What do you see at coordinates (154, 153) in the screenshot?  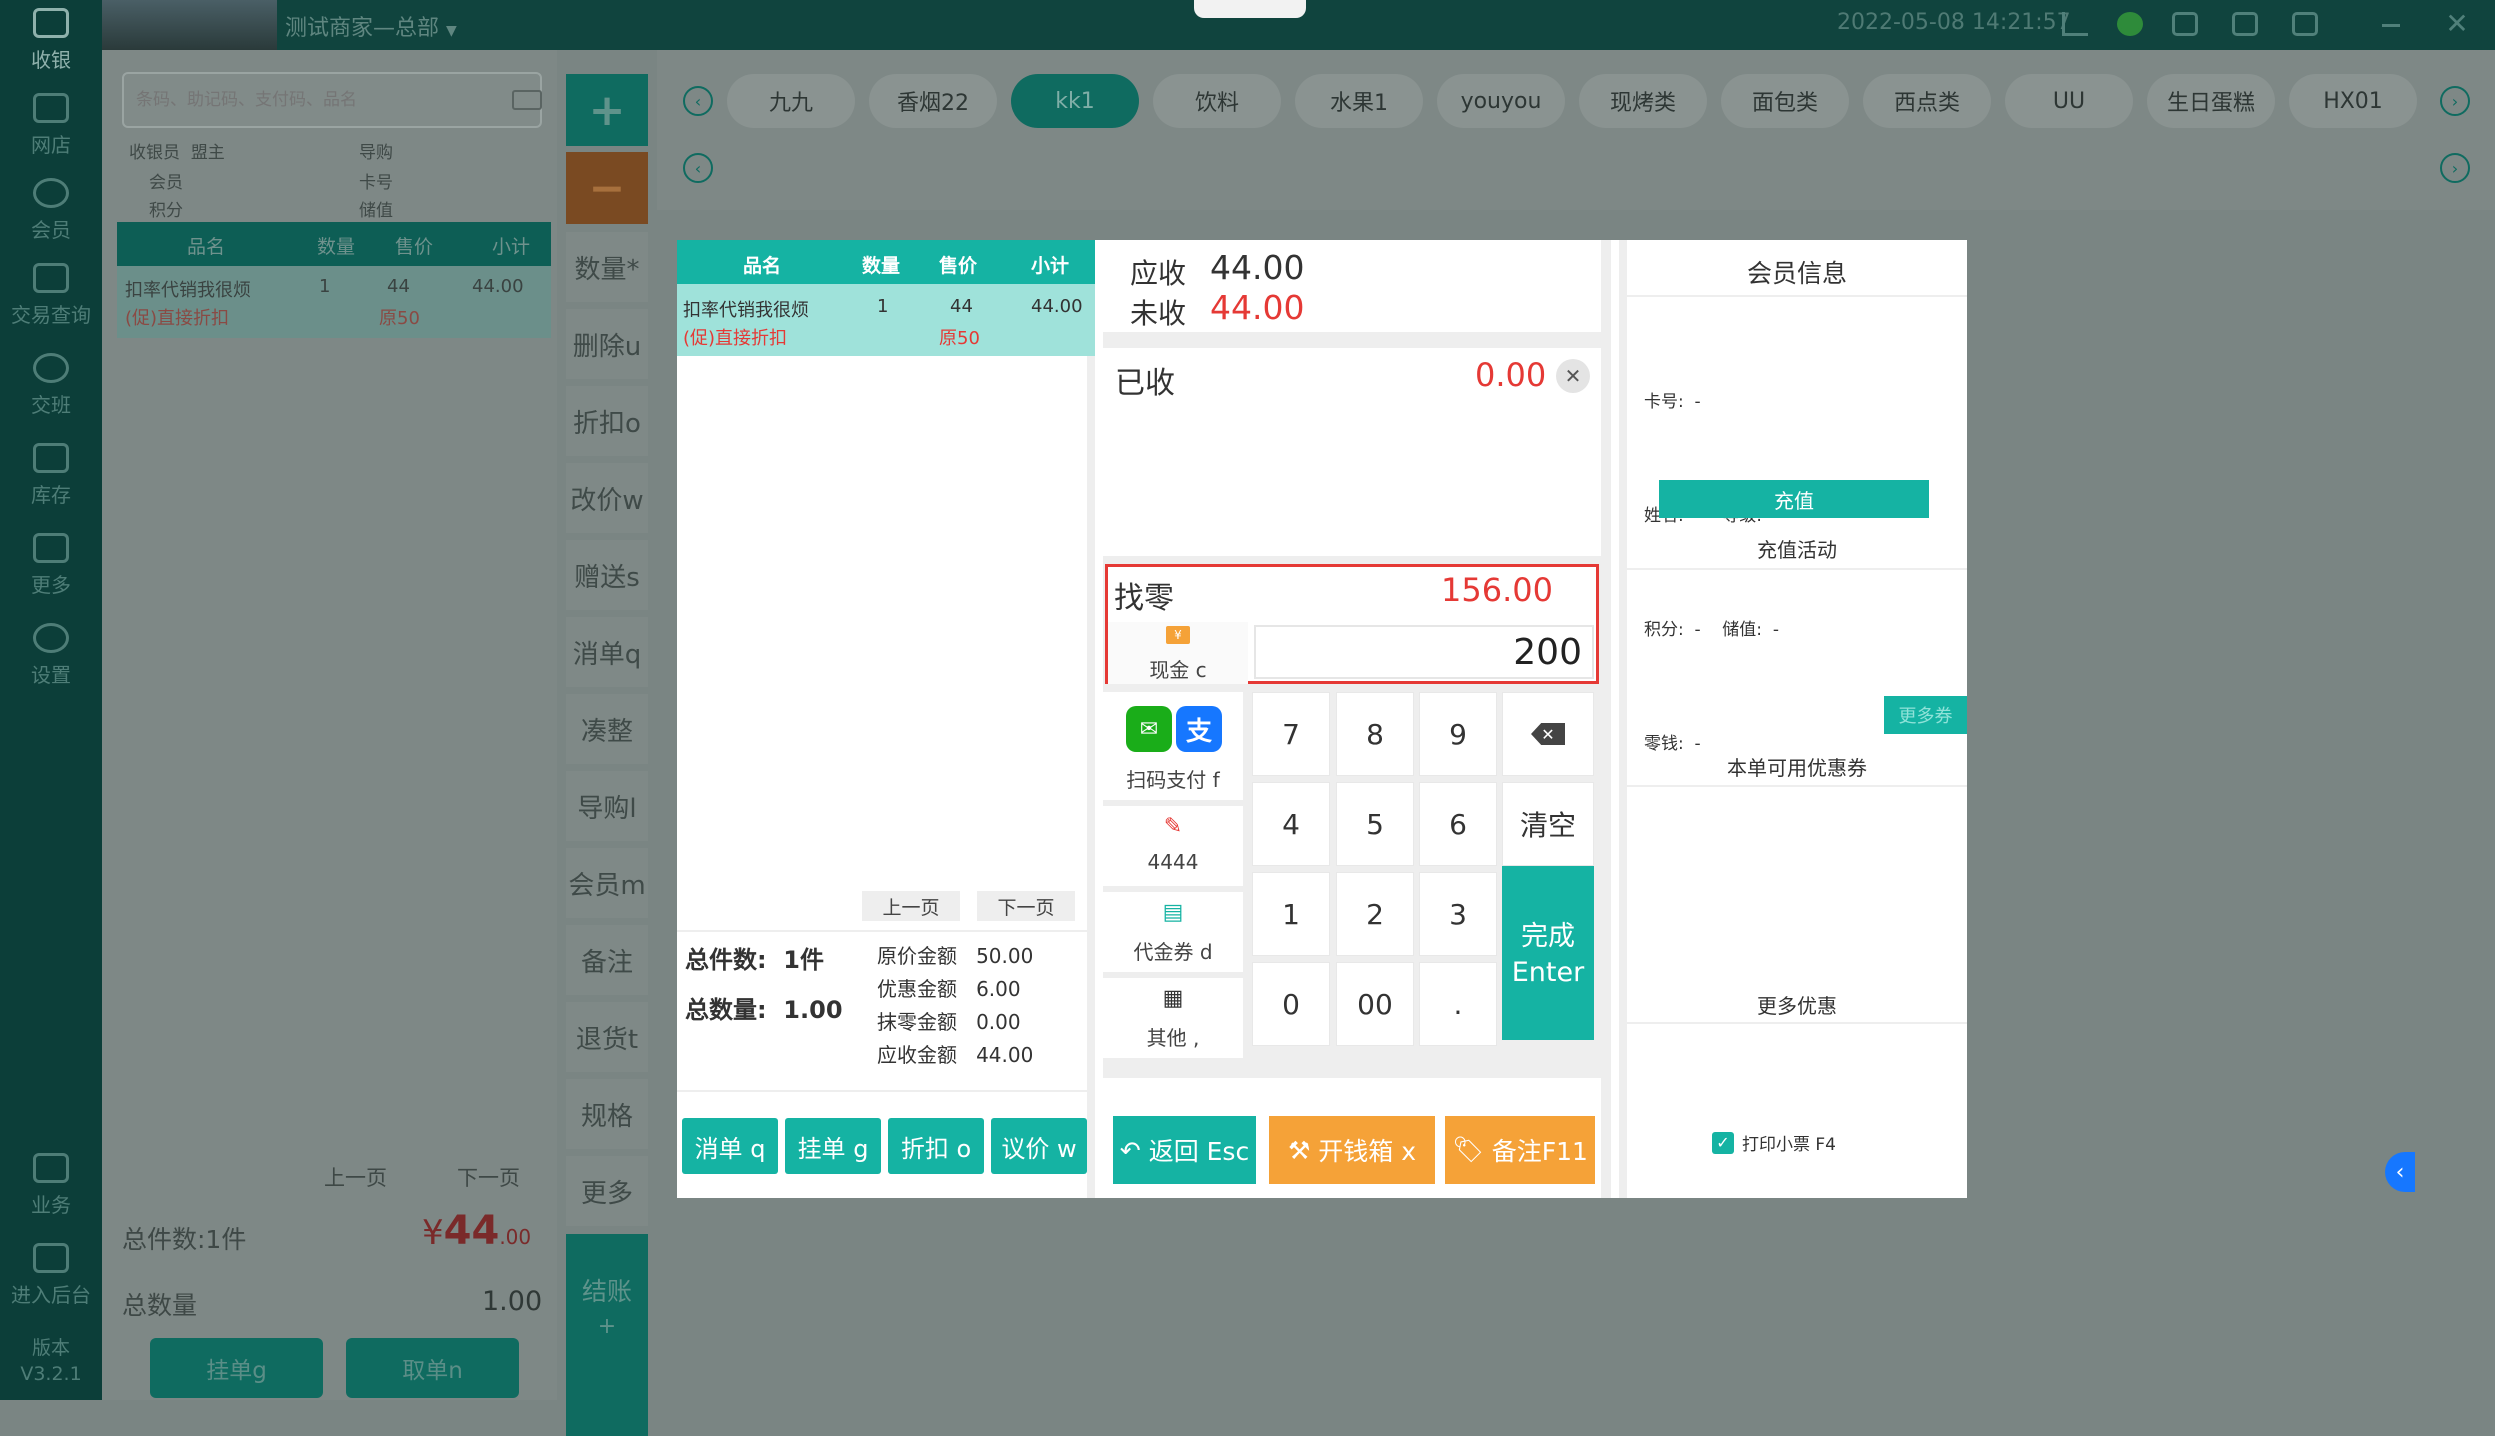 I see `cashier-label: 收银员` at bounding box center [154, 153].